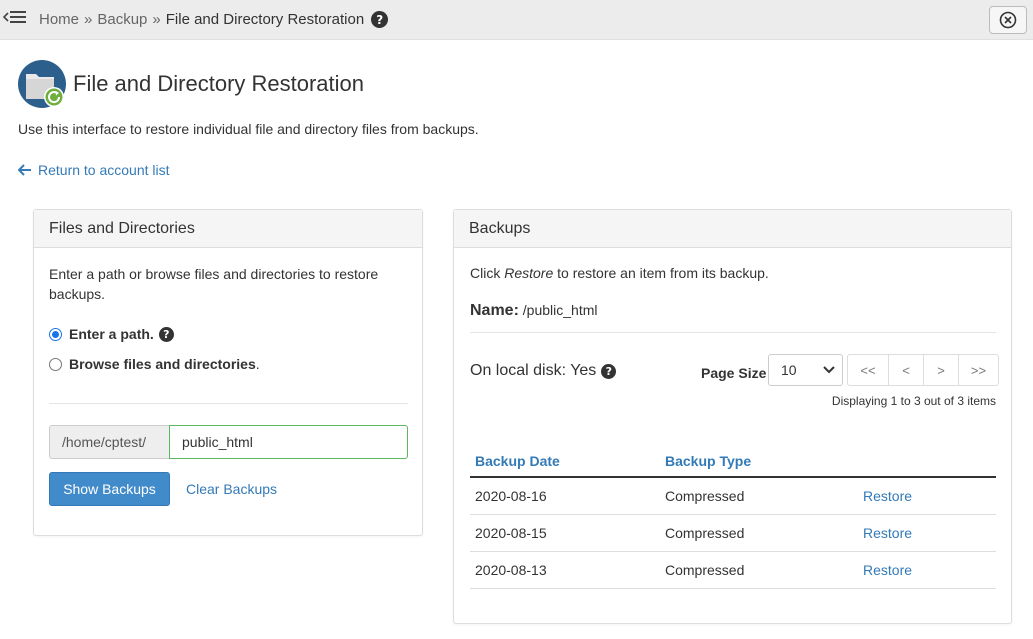 The image size is (1033, 639). I want to click on files-panel-title: Files and Directories, so click(228, 229).